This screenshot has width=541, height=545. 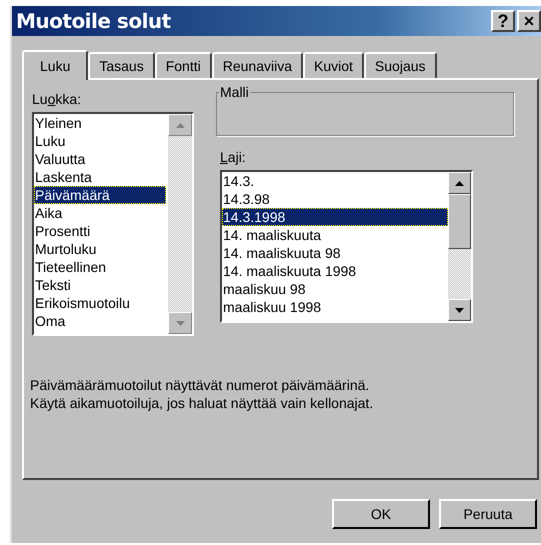 I want to click on list-item: 14.3.1998, so click(x=335, y=217).